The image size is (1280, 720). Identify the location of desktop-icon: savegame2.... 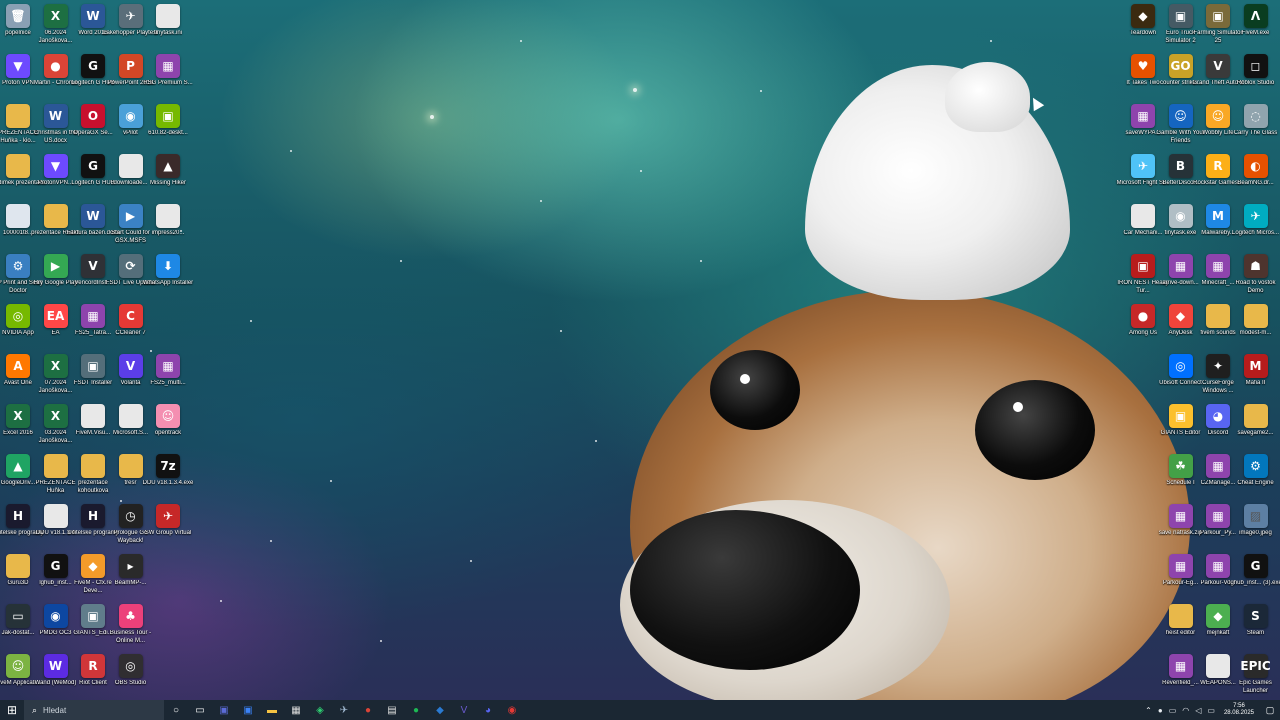
(1254, 429).